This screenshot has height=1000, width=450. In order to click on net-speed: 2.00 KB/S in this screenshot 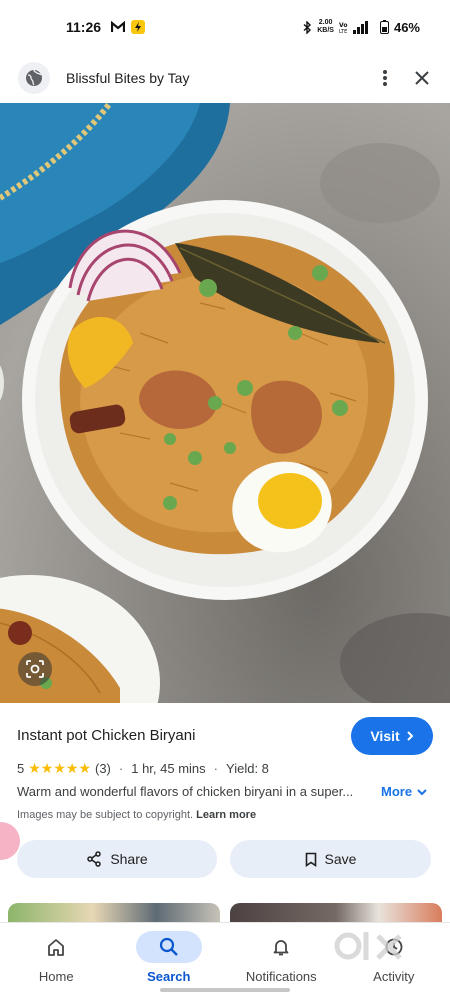, I will do `click(325, 27)`.